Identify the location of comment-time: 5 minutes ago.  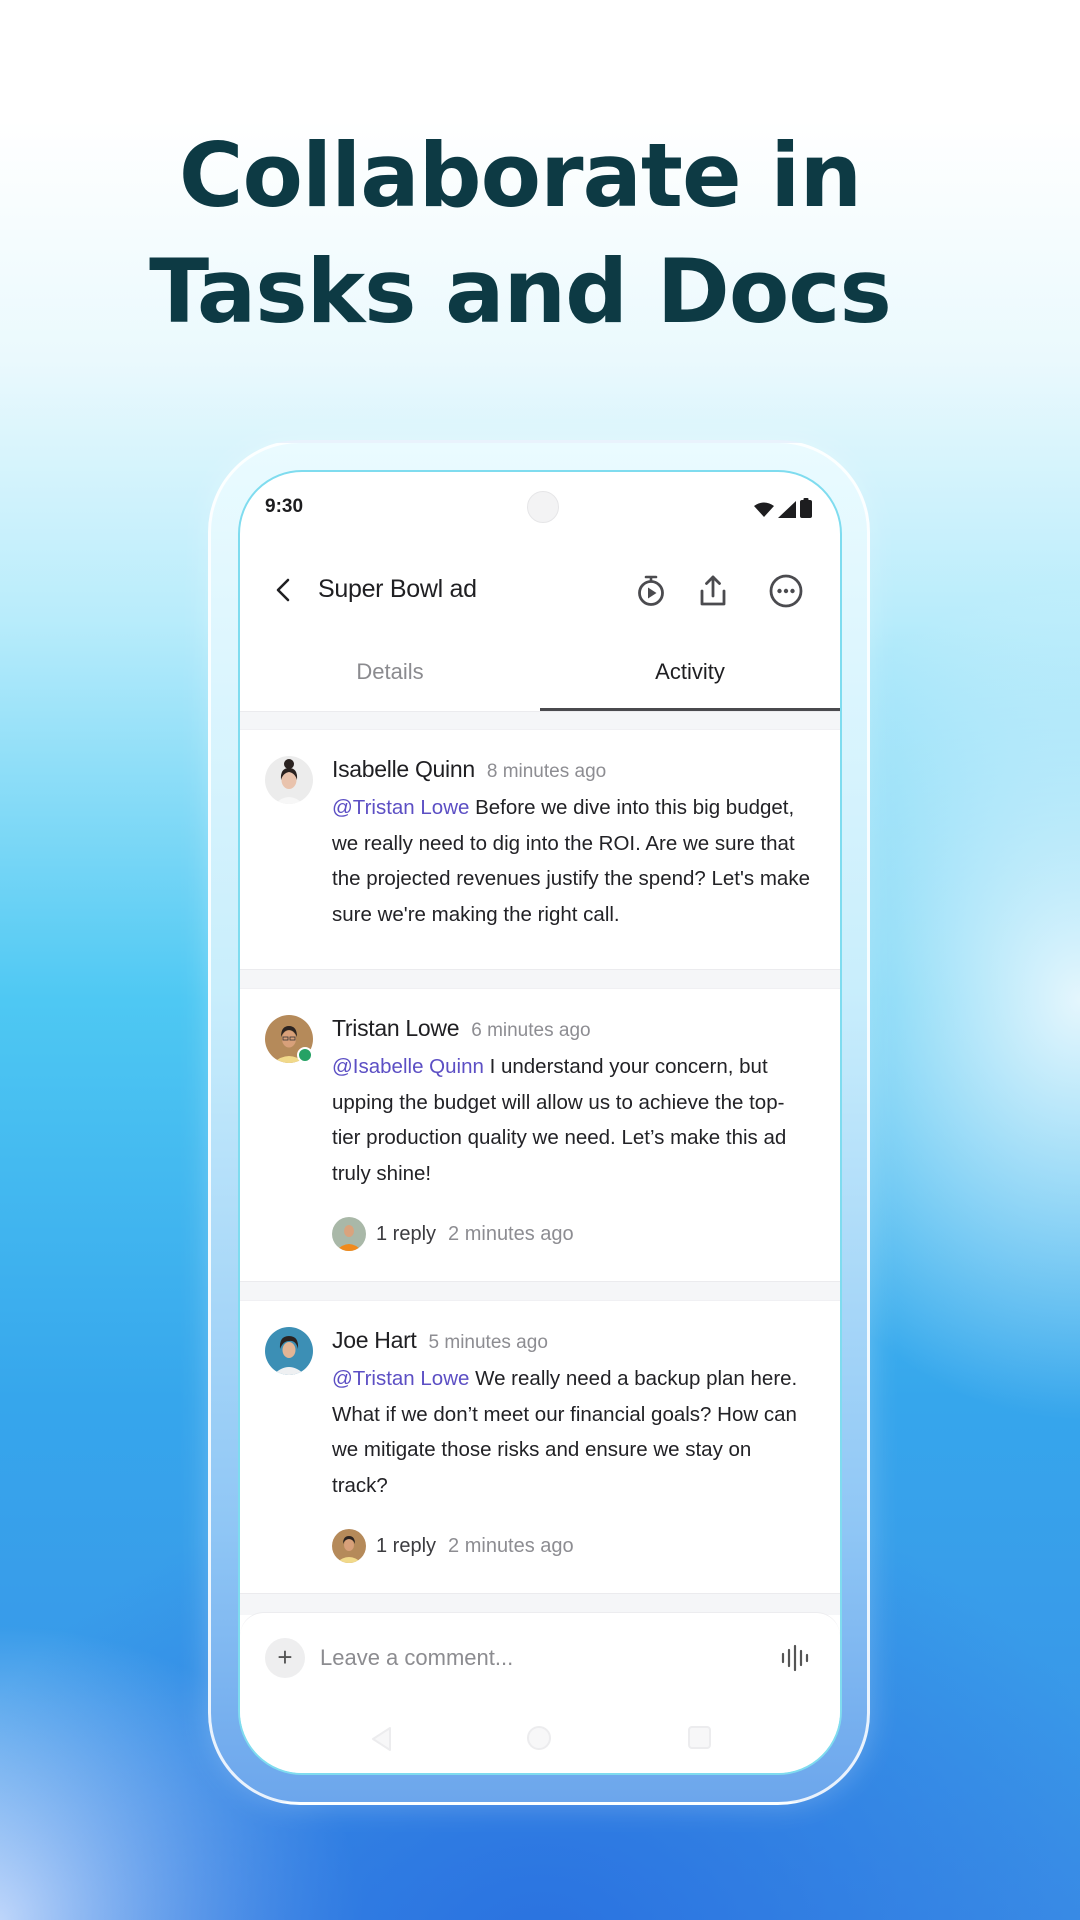
(488, 1342).